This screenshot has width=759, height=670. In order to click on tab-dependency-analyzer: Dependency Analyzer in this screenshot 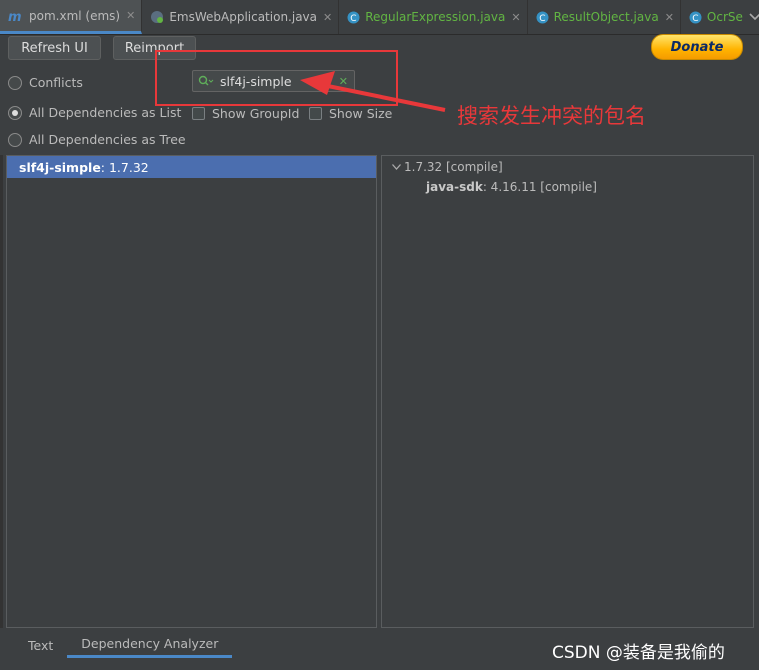, I will do `click(150, 645)`.